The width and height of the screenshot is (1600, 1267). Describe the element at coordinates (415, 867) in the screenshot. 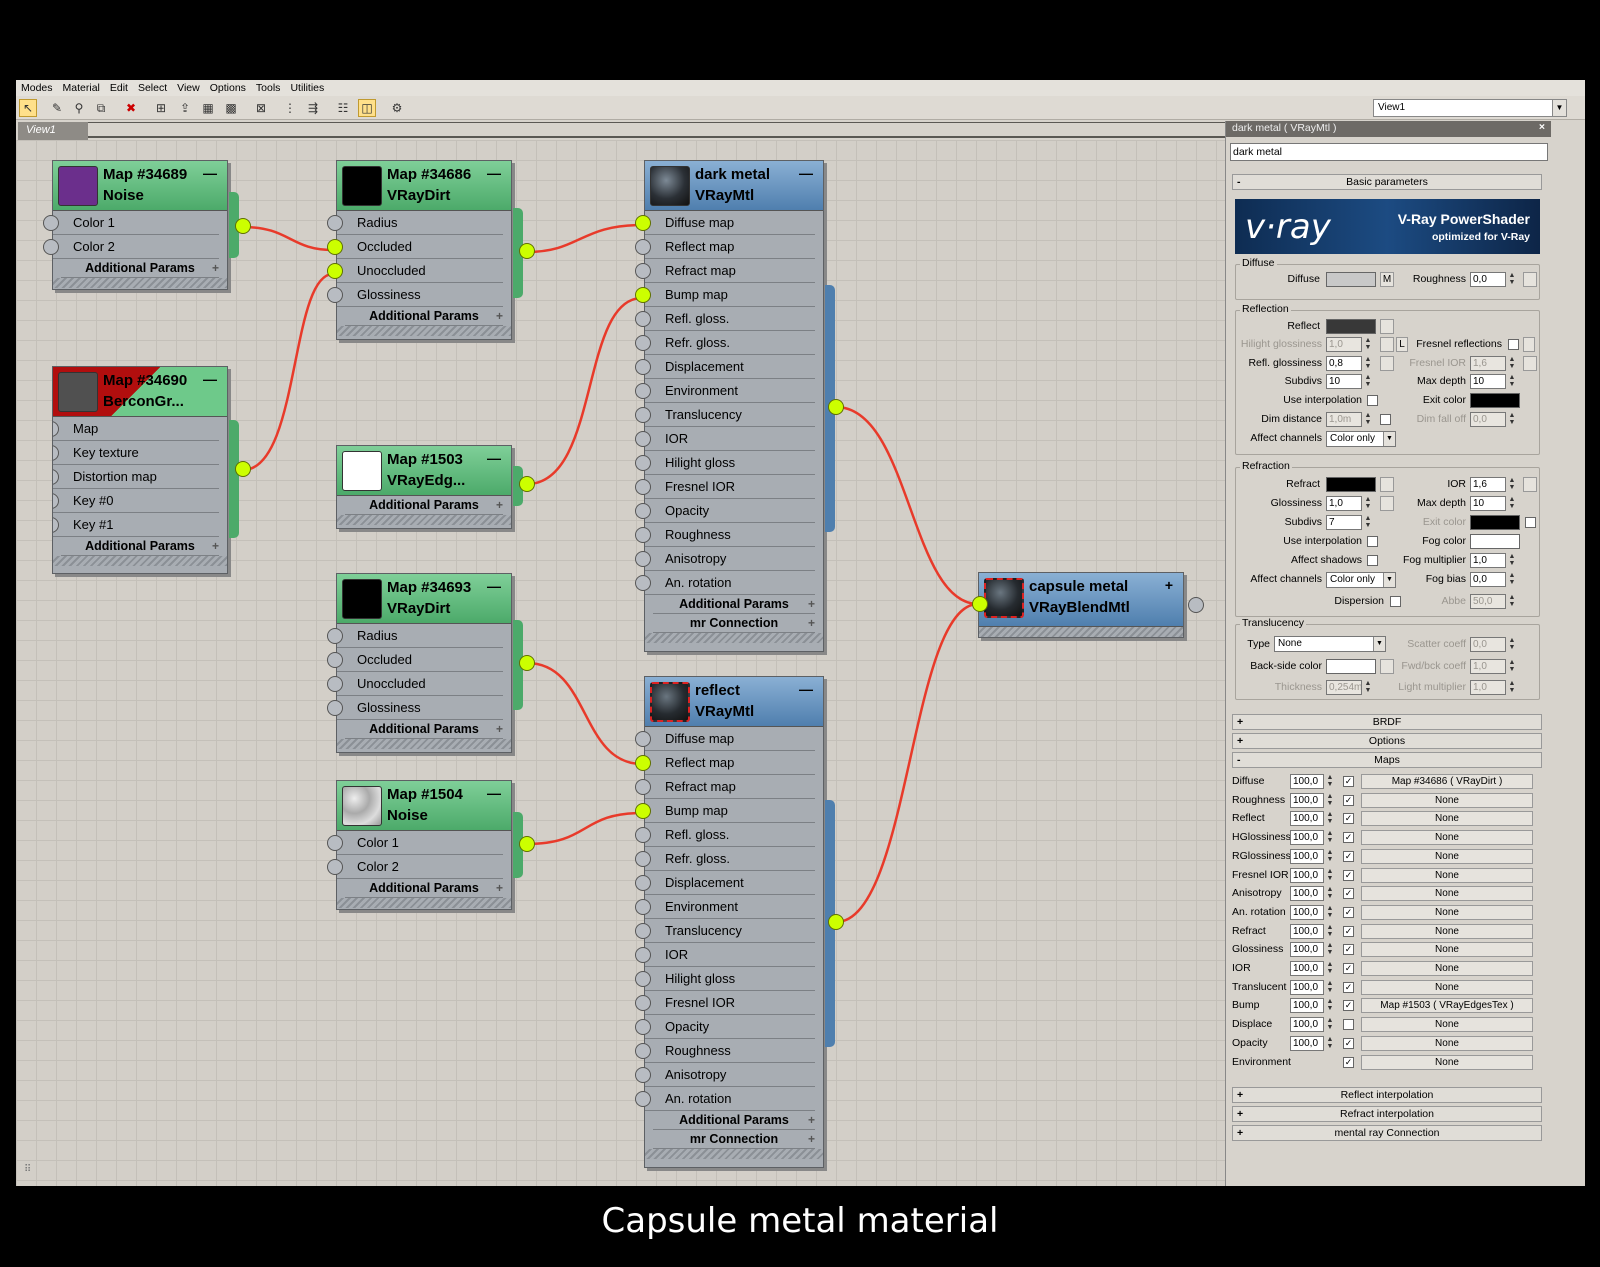

I see `slot-color-2: Color 2` at that location.